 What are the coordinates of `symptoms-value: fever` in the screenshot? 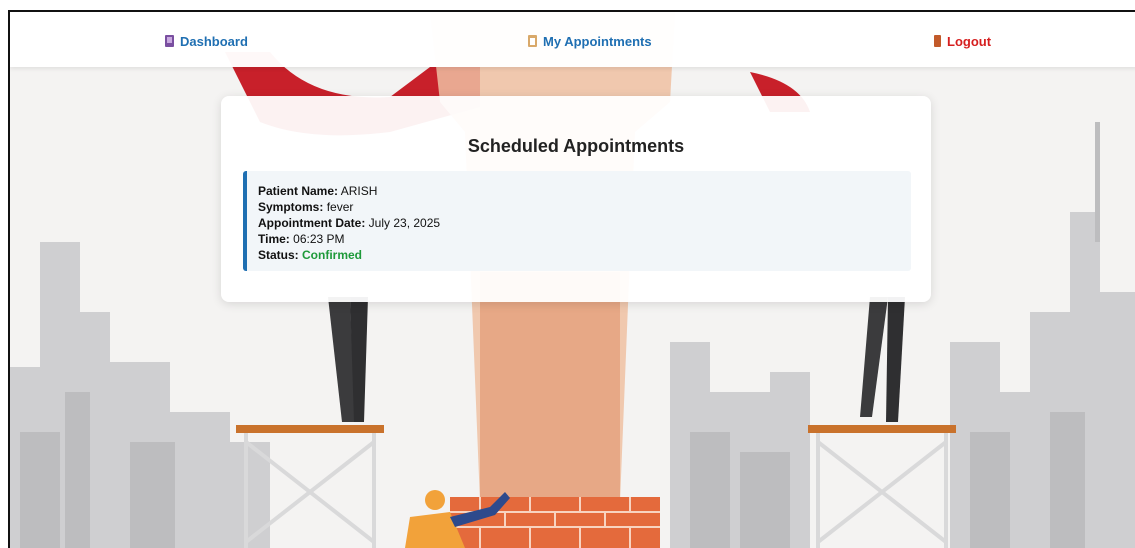 It's located at (340, 207).